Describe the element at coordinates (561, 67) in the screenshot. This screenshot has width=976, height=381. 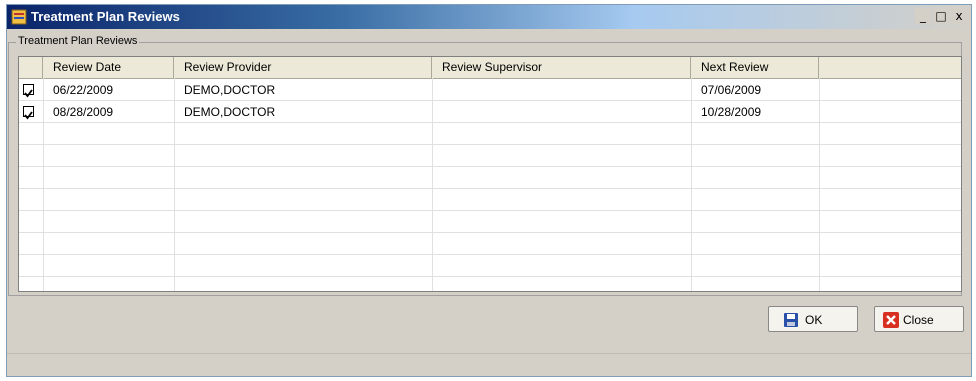
I see `header-review-supervisor: Review Supervisor` at that location.